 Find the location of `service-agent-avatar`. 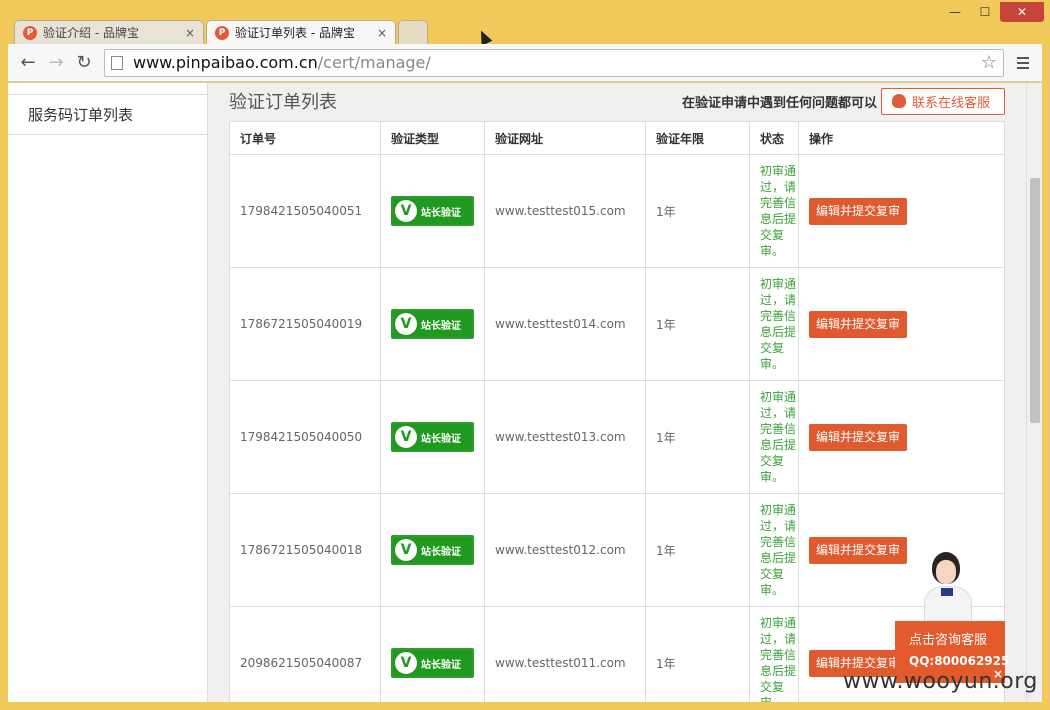

service-agent-avatar is located at coordinates (948, 590).